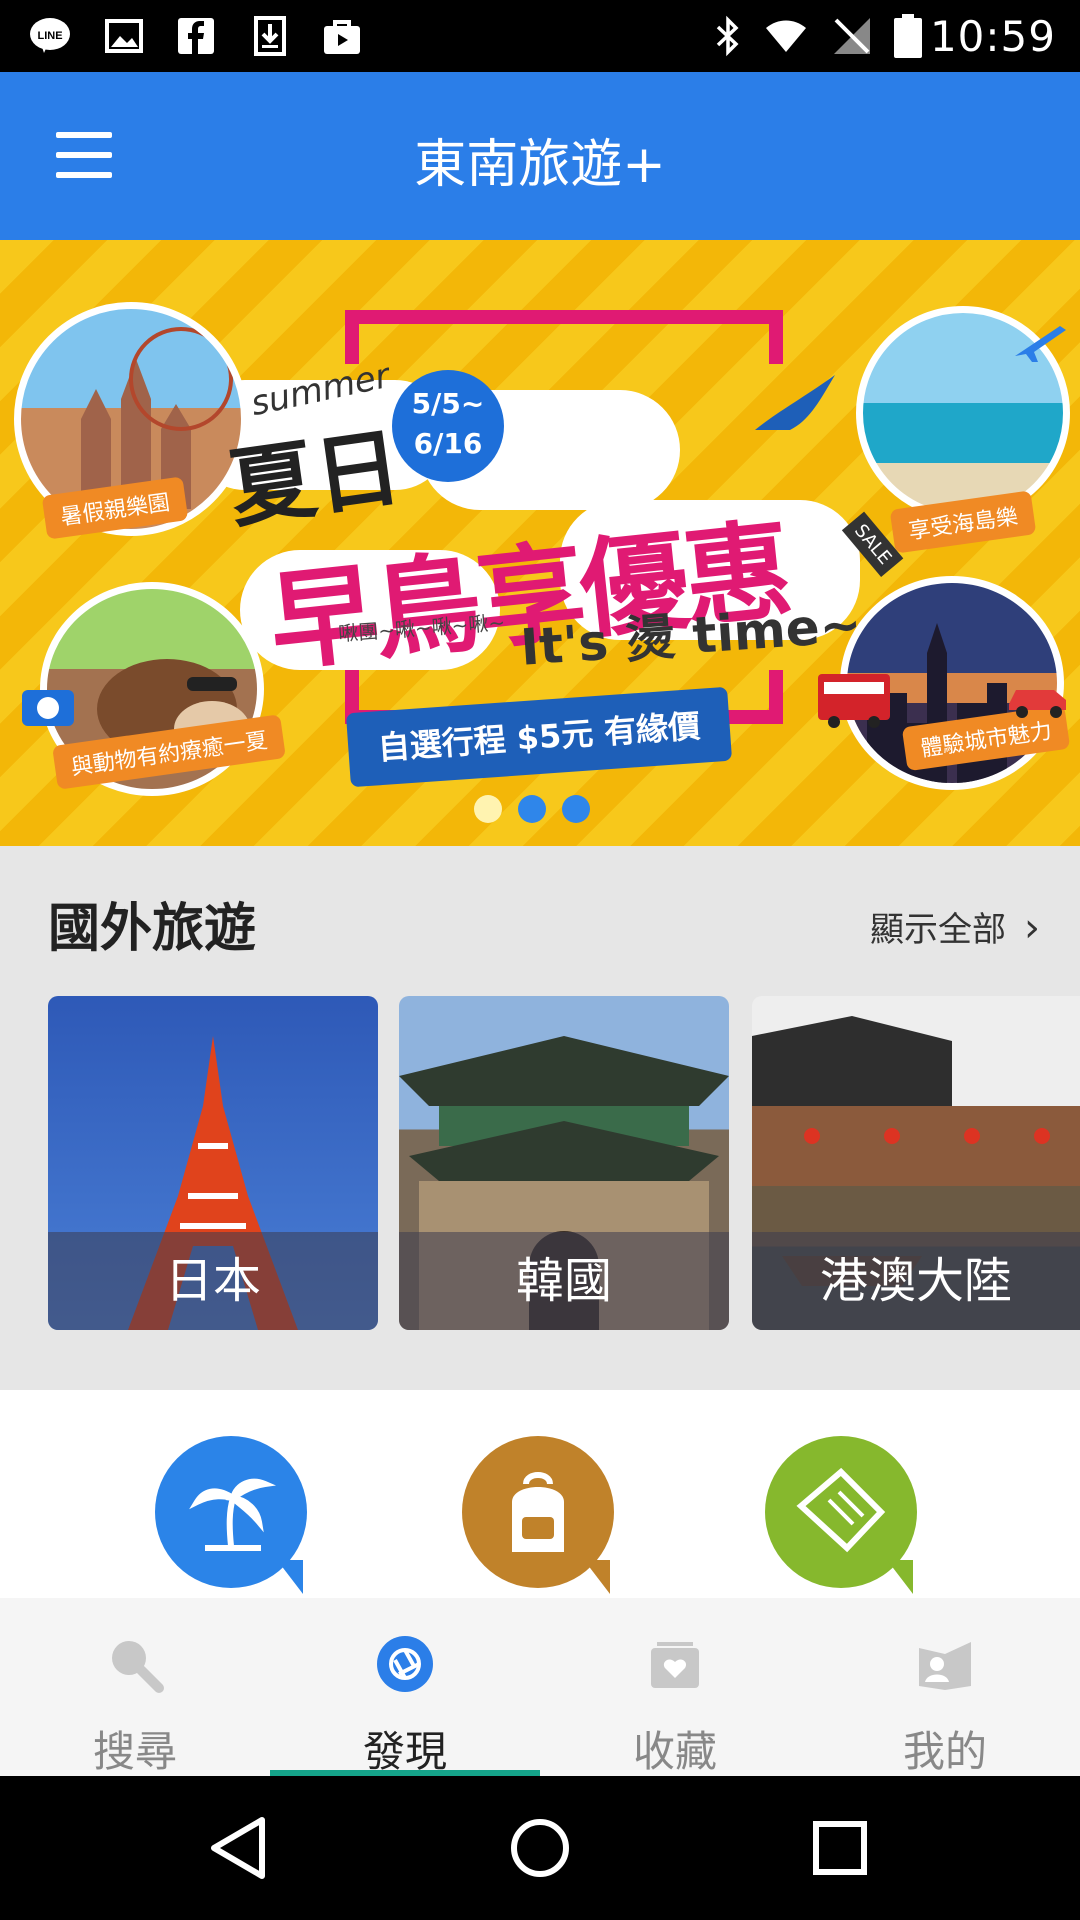 The image size is (1080, 1920). What do you see at coordinates (674, 1751) in the screenshot?
I see `tab-label: 收藏` at bounding box center [674, 1751].